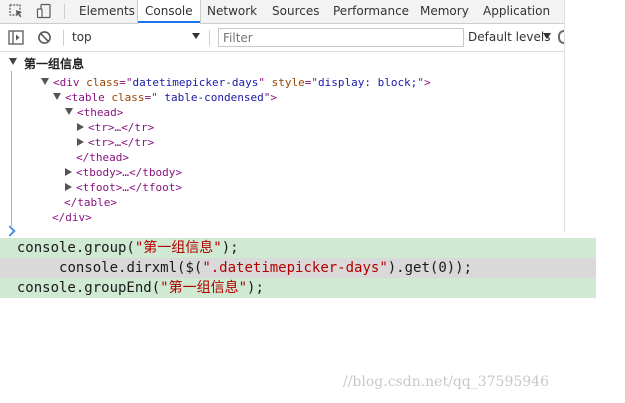  I want to click on tree-node-tbody: <tbody>…</tbody>, so click(123, 172).